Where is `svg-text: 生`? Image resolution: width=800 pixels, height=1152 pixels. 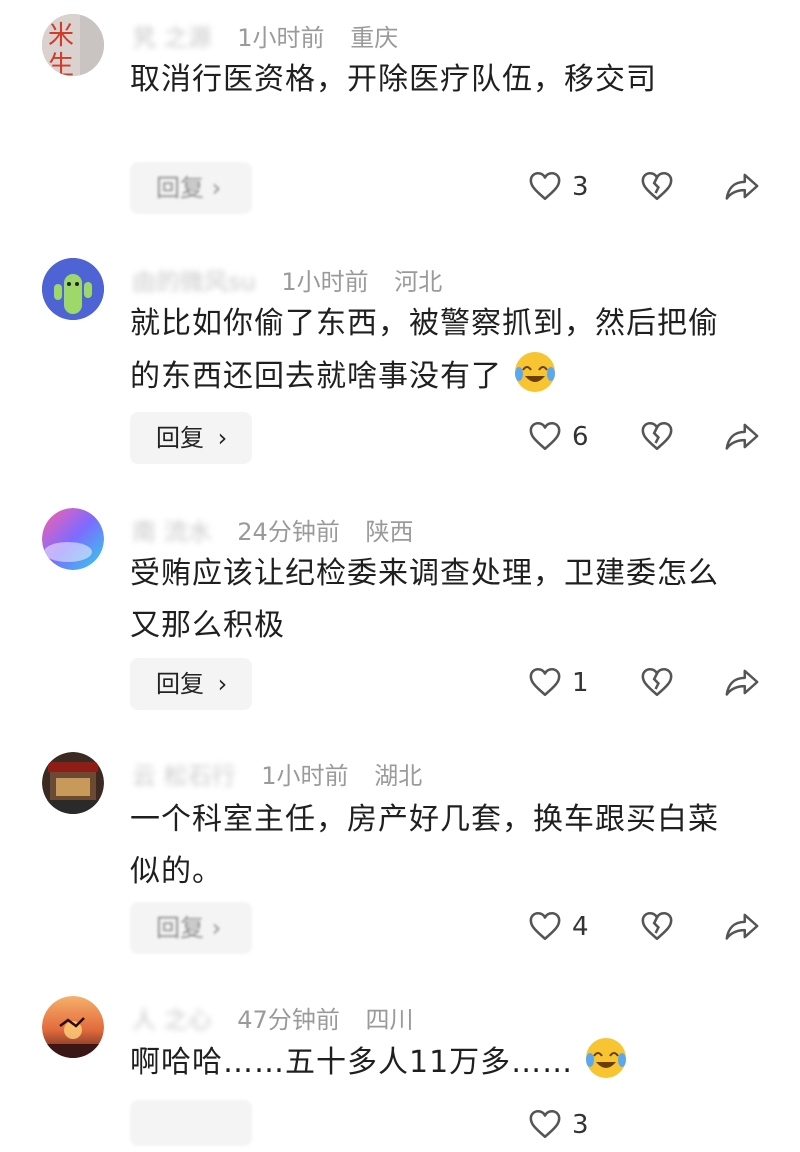
svg-text: 生 is located at coordinates (61, 63).